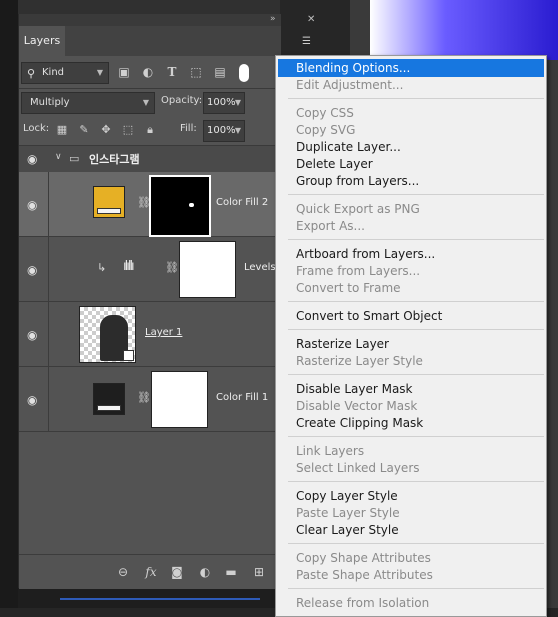 The height and width of the screenshot is (617, 558). Describe the element at coordinates (188, 128) in the screenshot. I see `fill-label: Fill:` at that location.